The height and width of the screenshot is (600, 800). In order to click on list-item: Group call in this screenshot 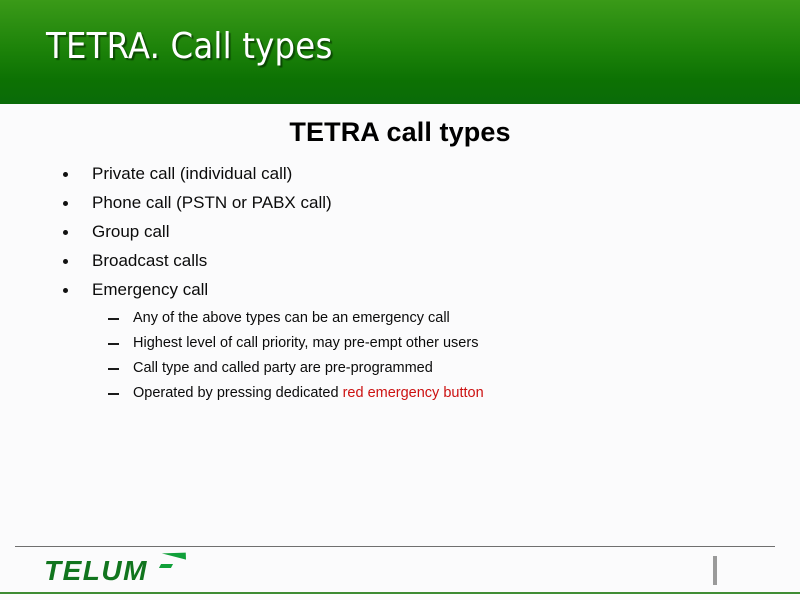, I will do `click(400, 235)`.